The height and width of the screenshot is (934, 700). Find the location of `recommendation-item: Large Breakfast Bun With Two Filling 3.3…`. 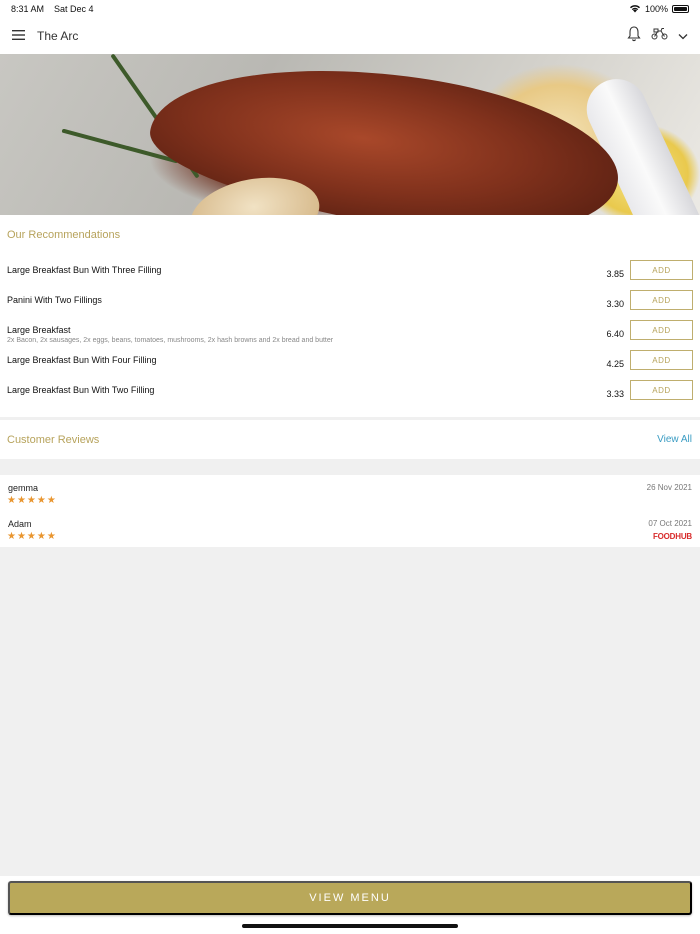

recommendation-item: Large Breakfast Bun With Two Filling 3.3… is located at coordinates (350, 397).